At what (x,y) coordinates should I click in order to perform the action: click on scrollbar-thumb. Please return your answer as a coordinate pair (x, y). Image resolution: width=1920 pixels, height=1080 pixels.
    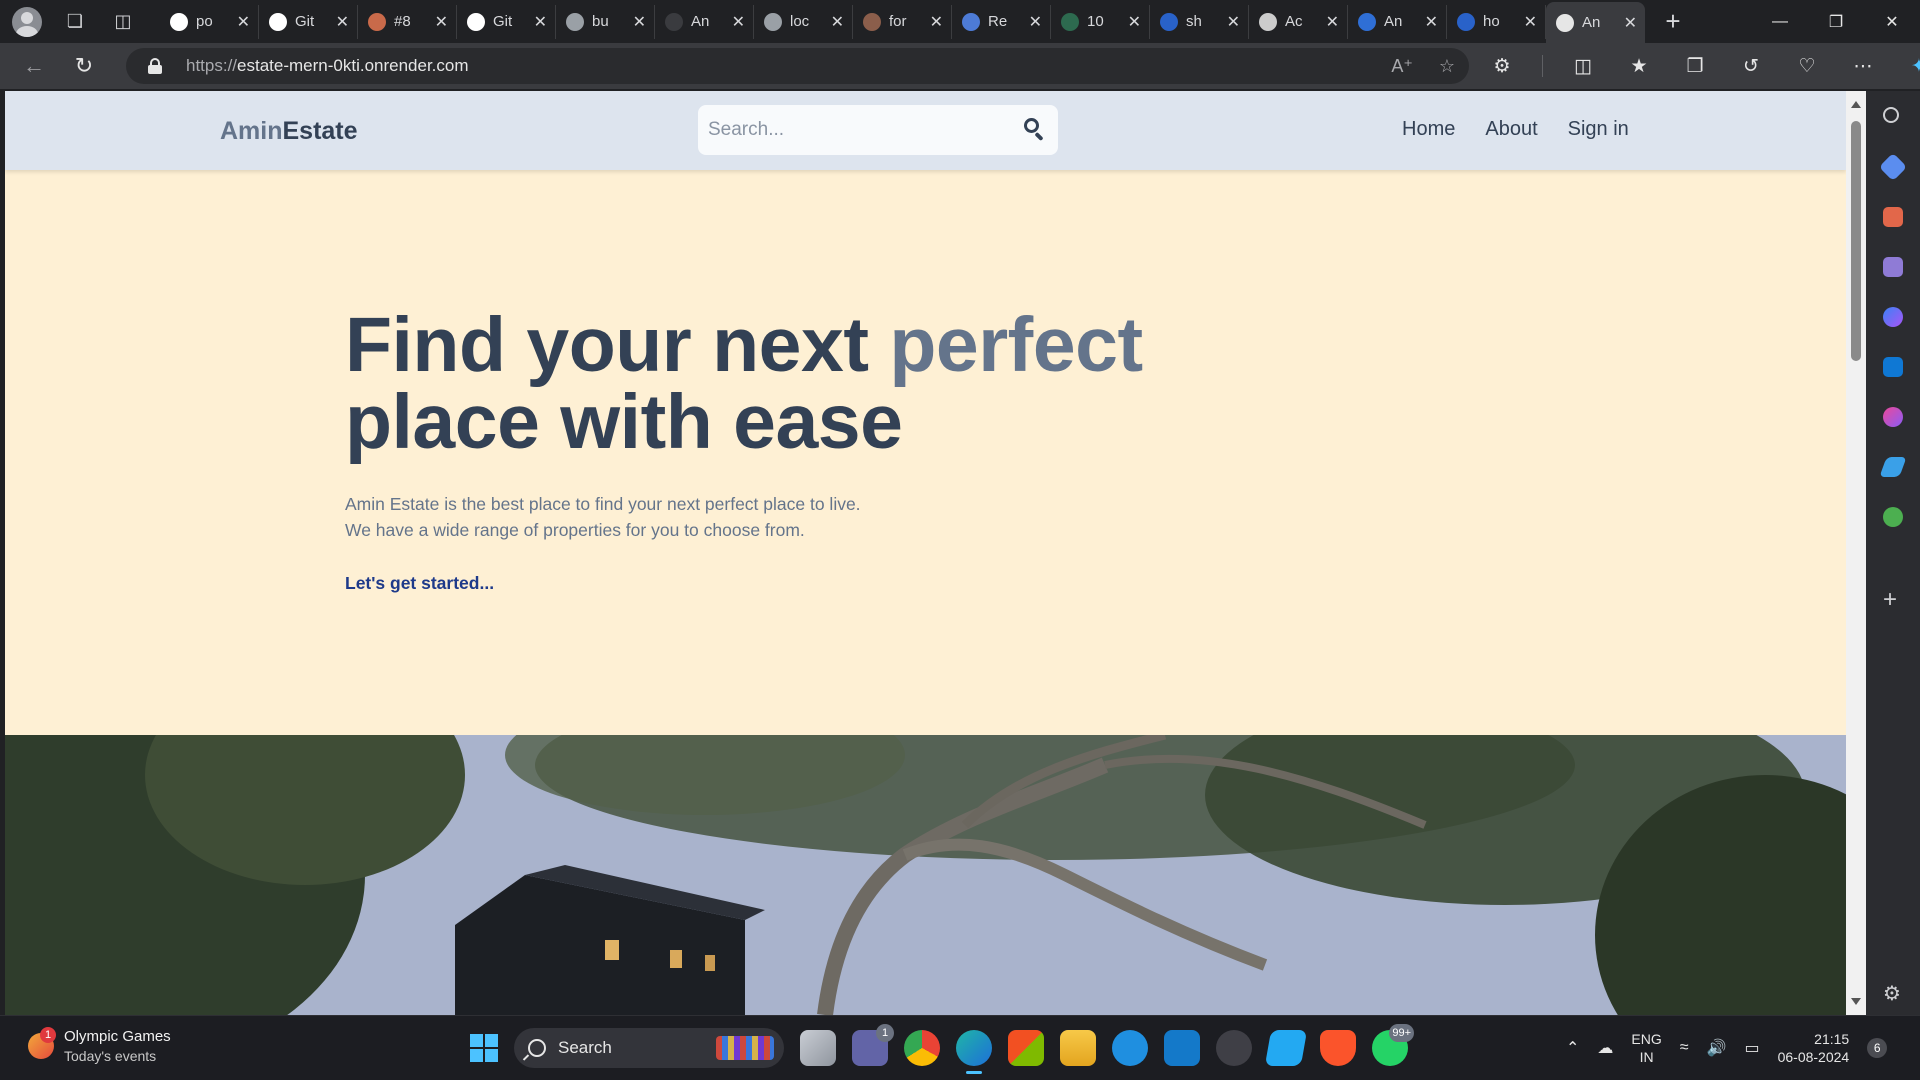
    Looking at the image, I should click on (1856, 241).